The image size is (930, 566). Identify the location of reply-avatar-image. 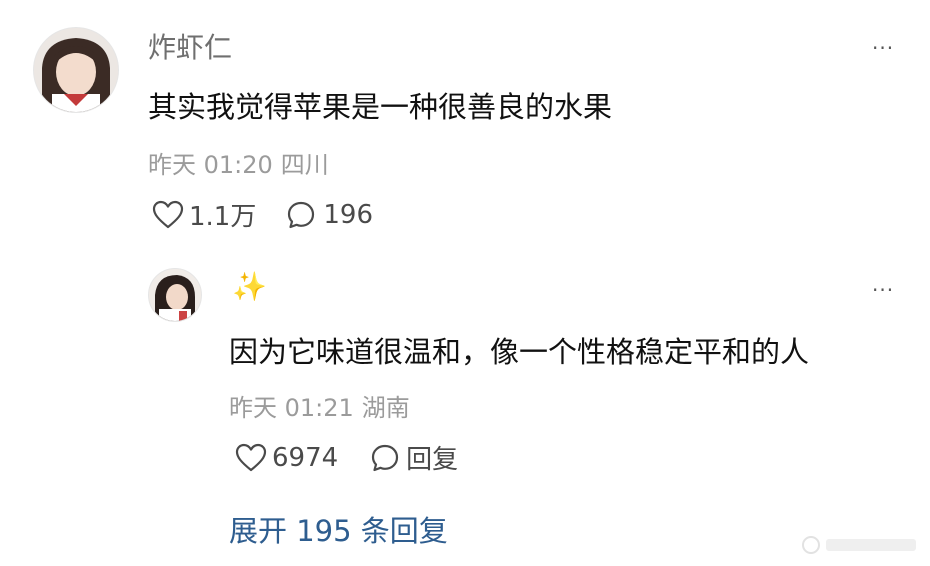
(175, 295).